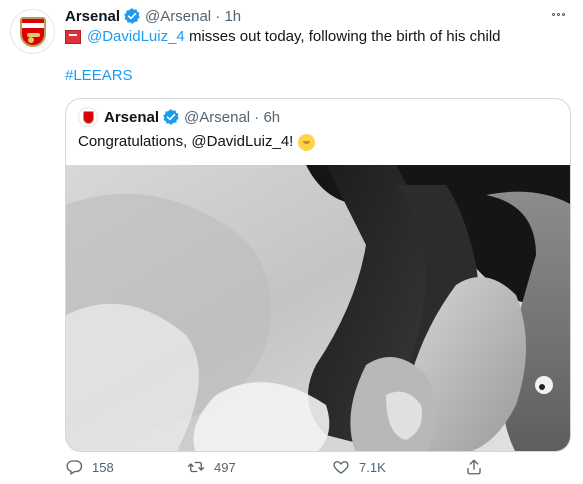  I want to click on retweet-count: 497, so click(225, 467).